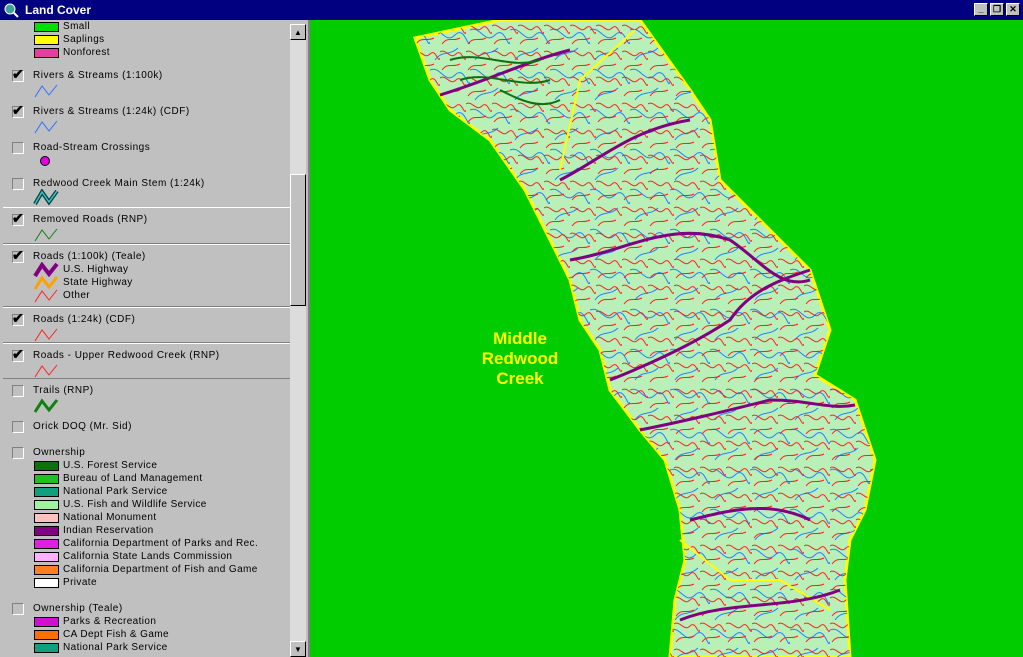  Describe the element at coordinates (77, 295) in the screenshot. I see `road-class-label: Other` at that location.